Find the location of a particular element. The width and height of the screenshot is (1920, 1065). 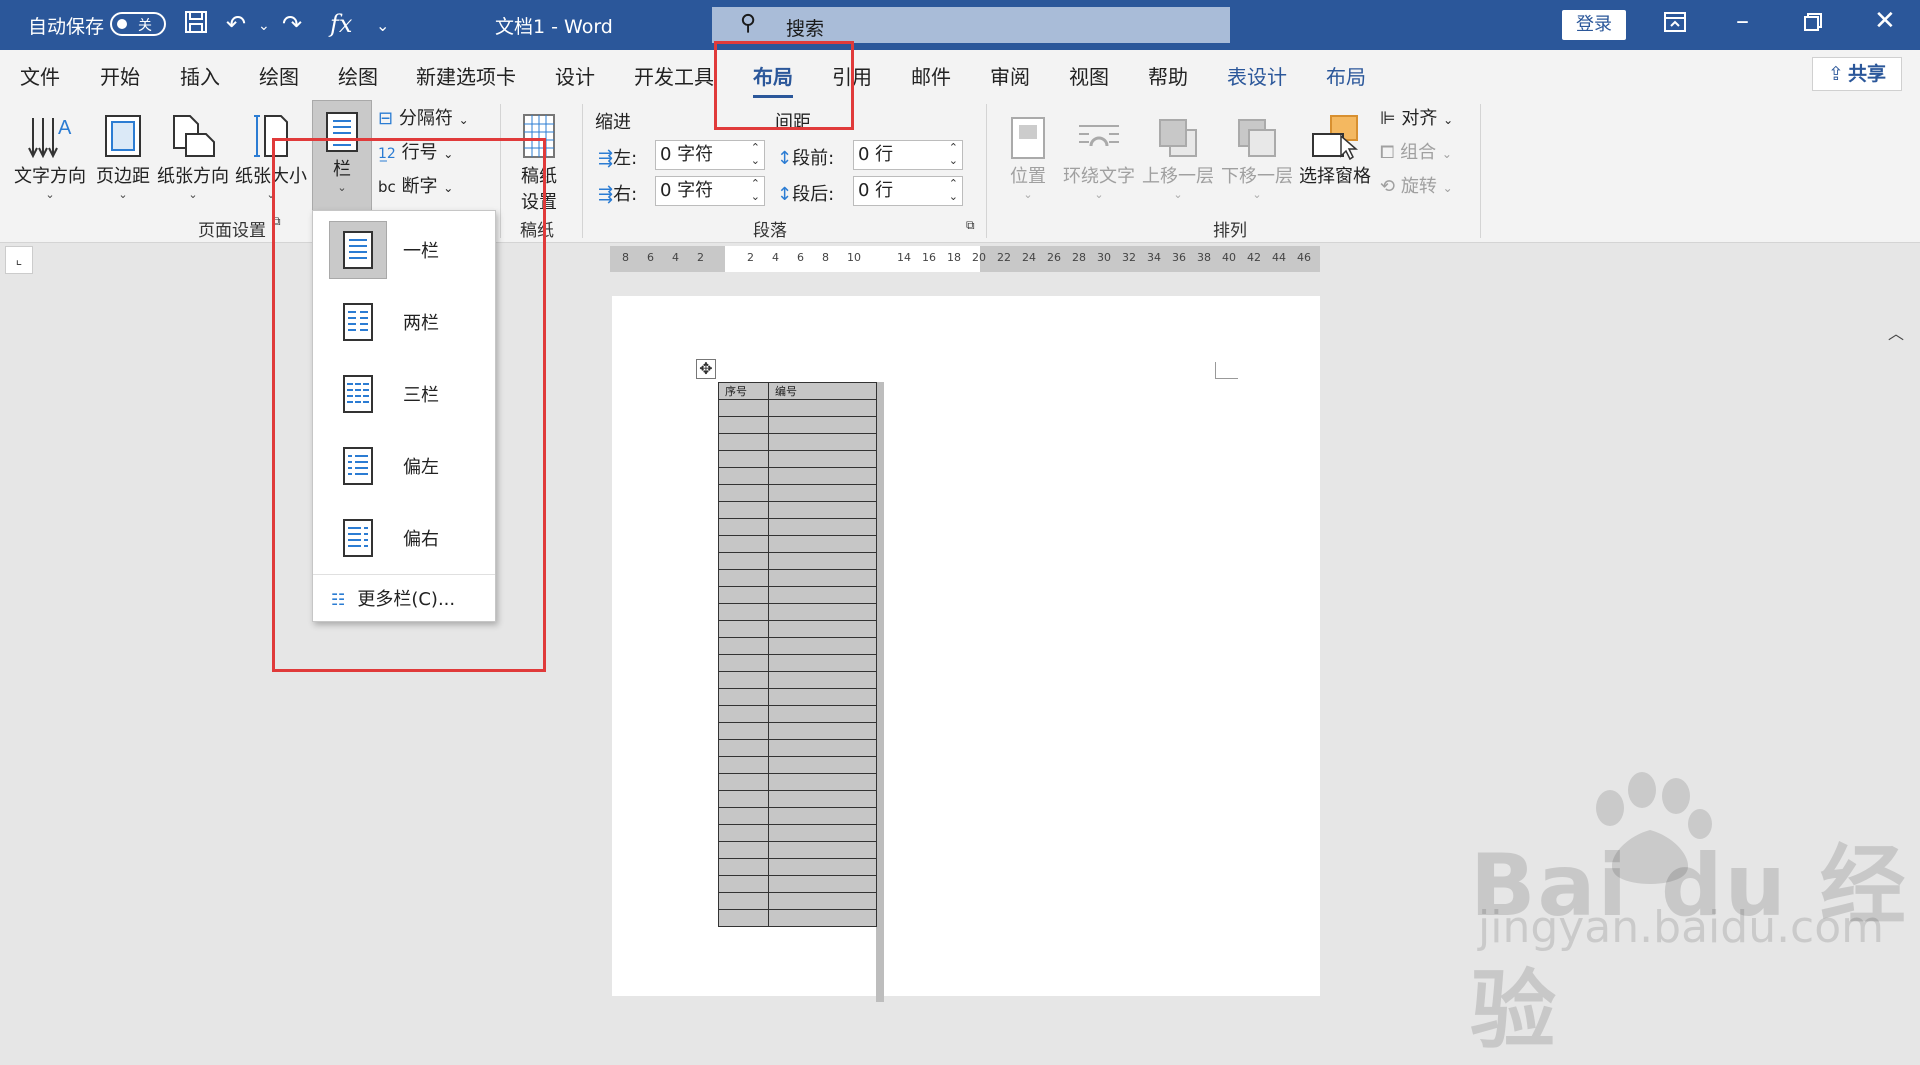

tab-design: 设计 is located at coordinates (575, 75).